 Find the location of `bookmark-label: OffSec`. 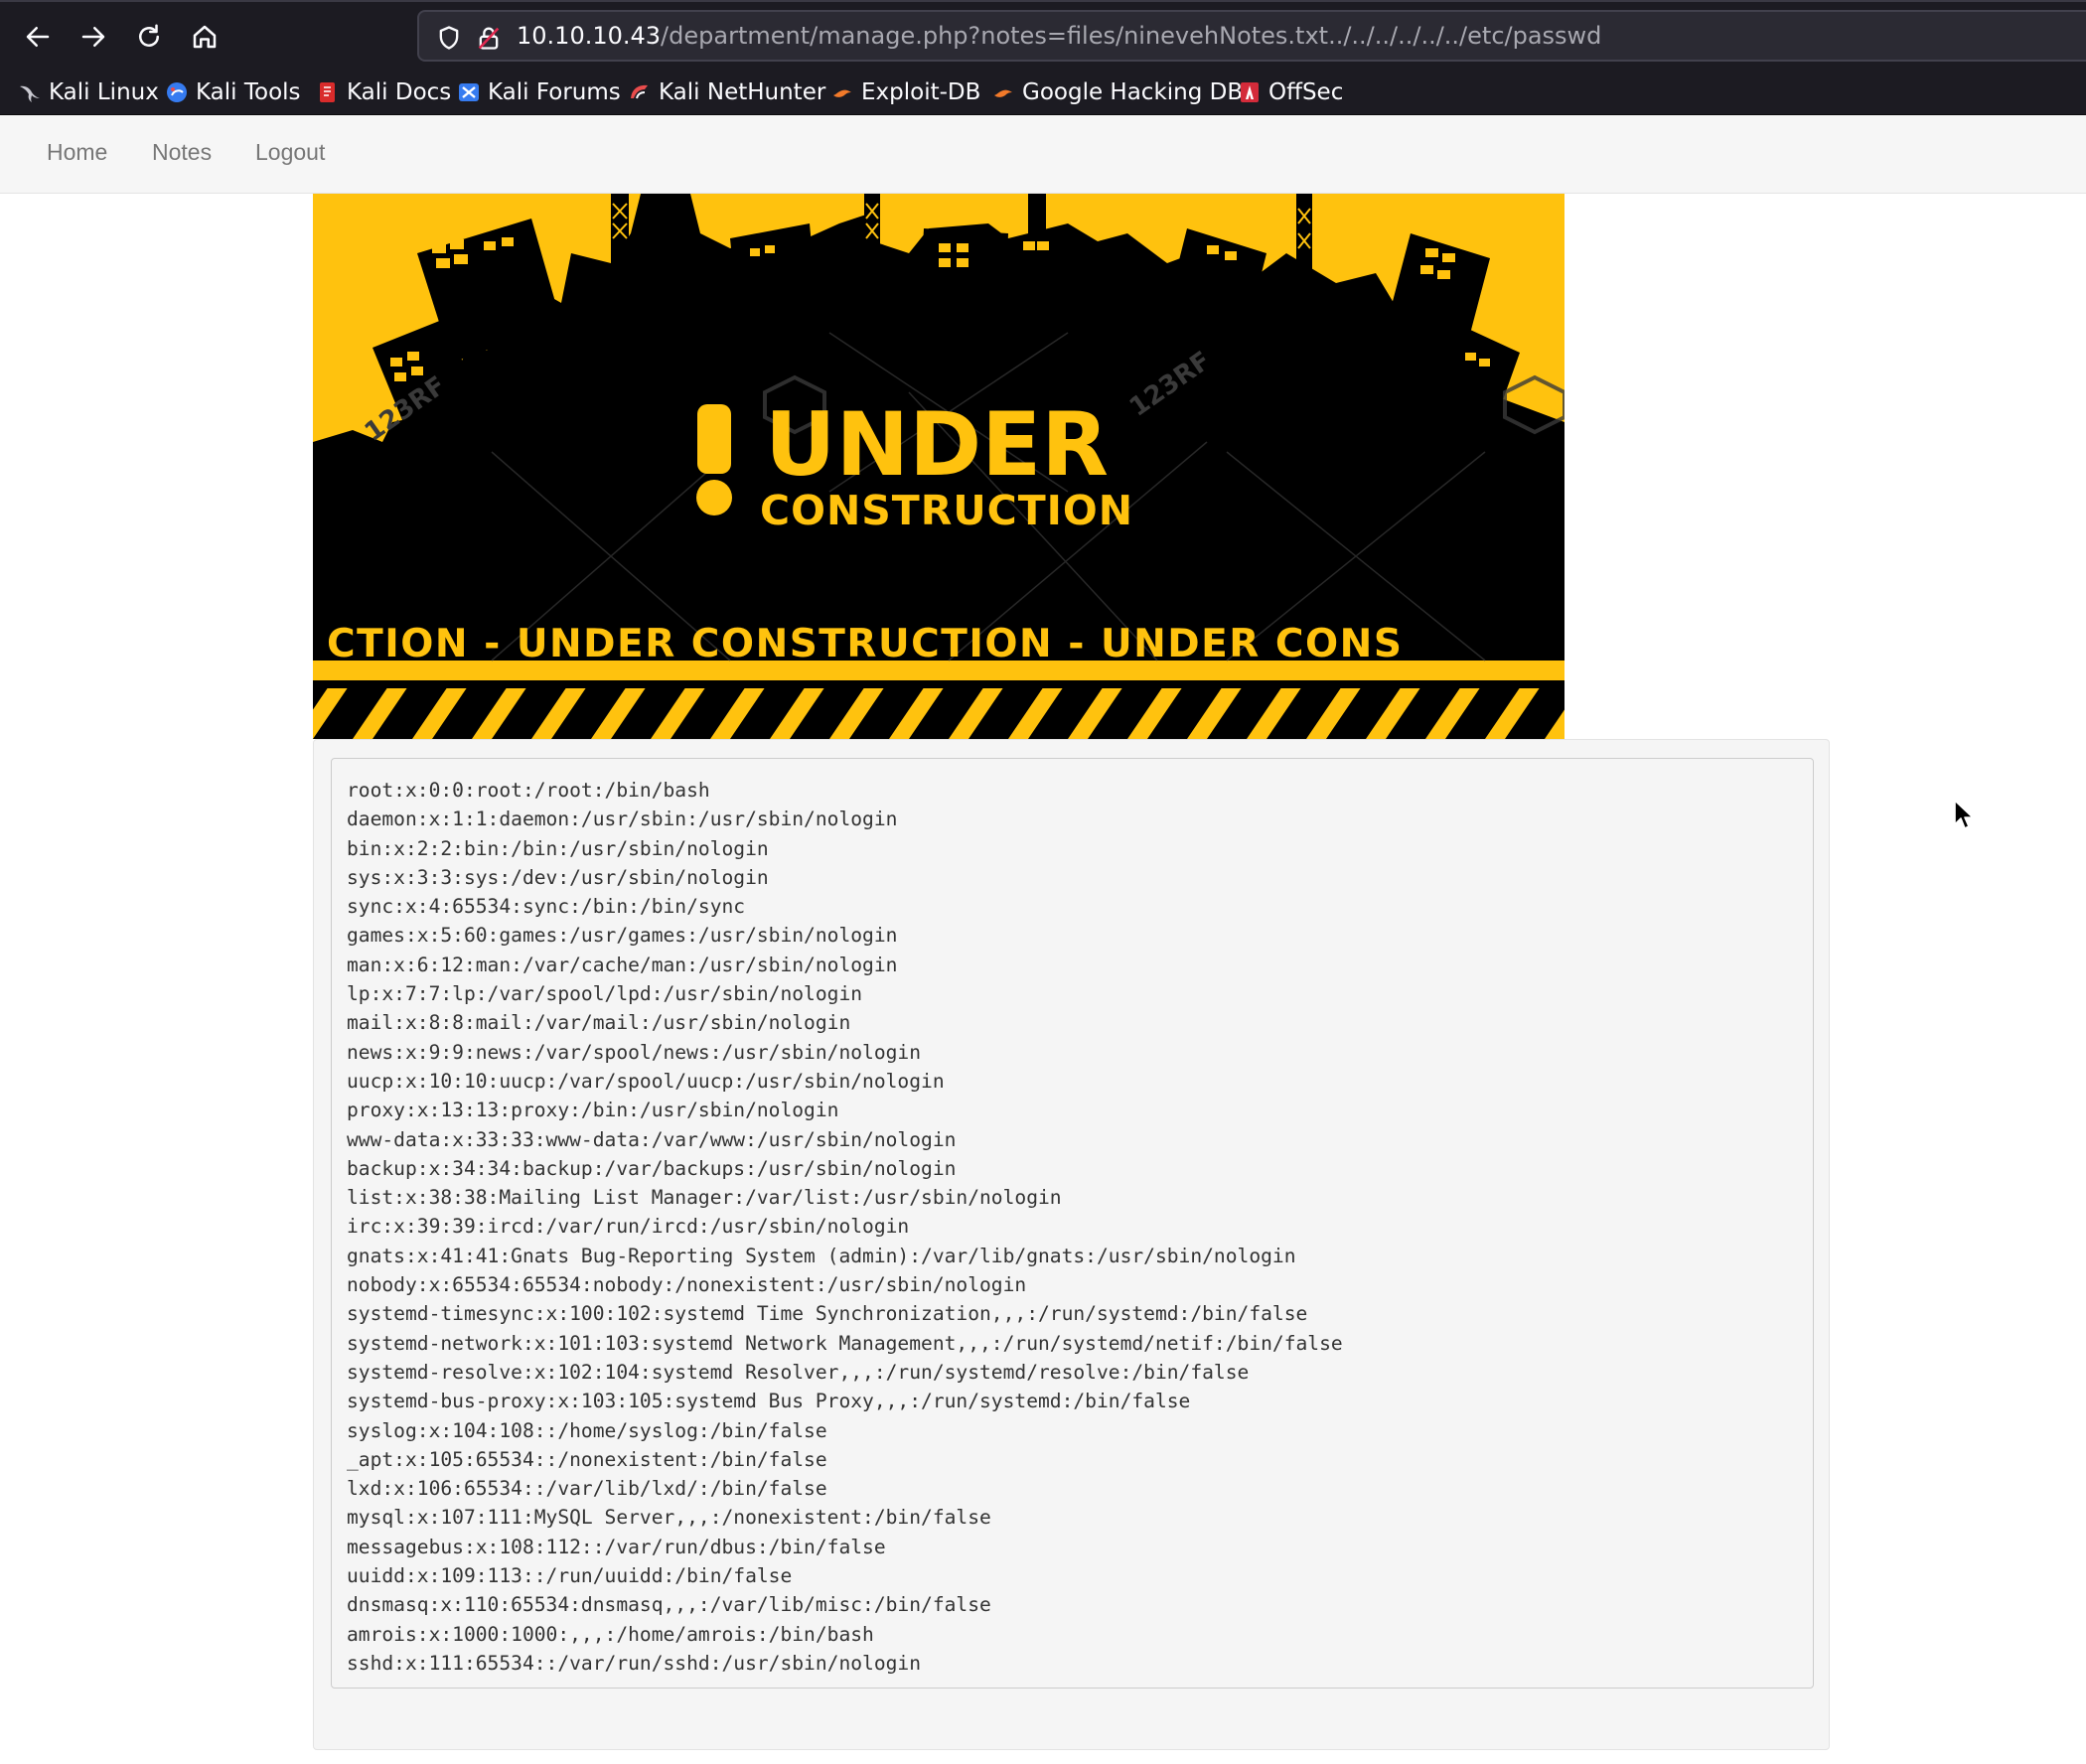

bookmark-label: OffSec is located at coordinates (1306, 92).